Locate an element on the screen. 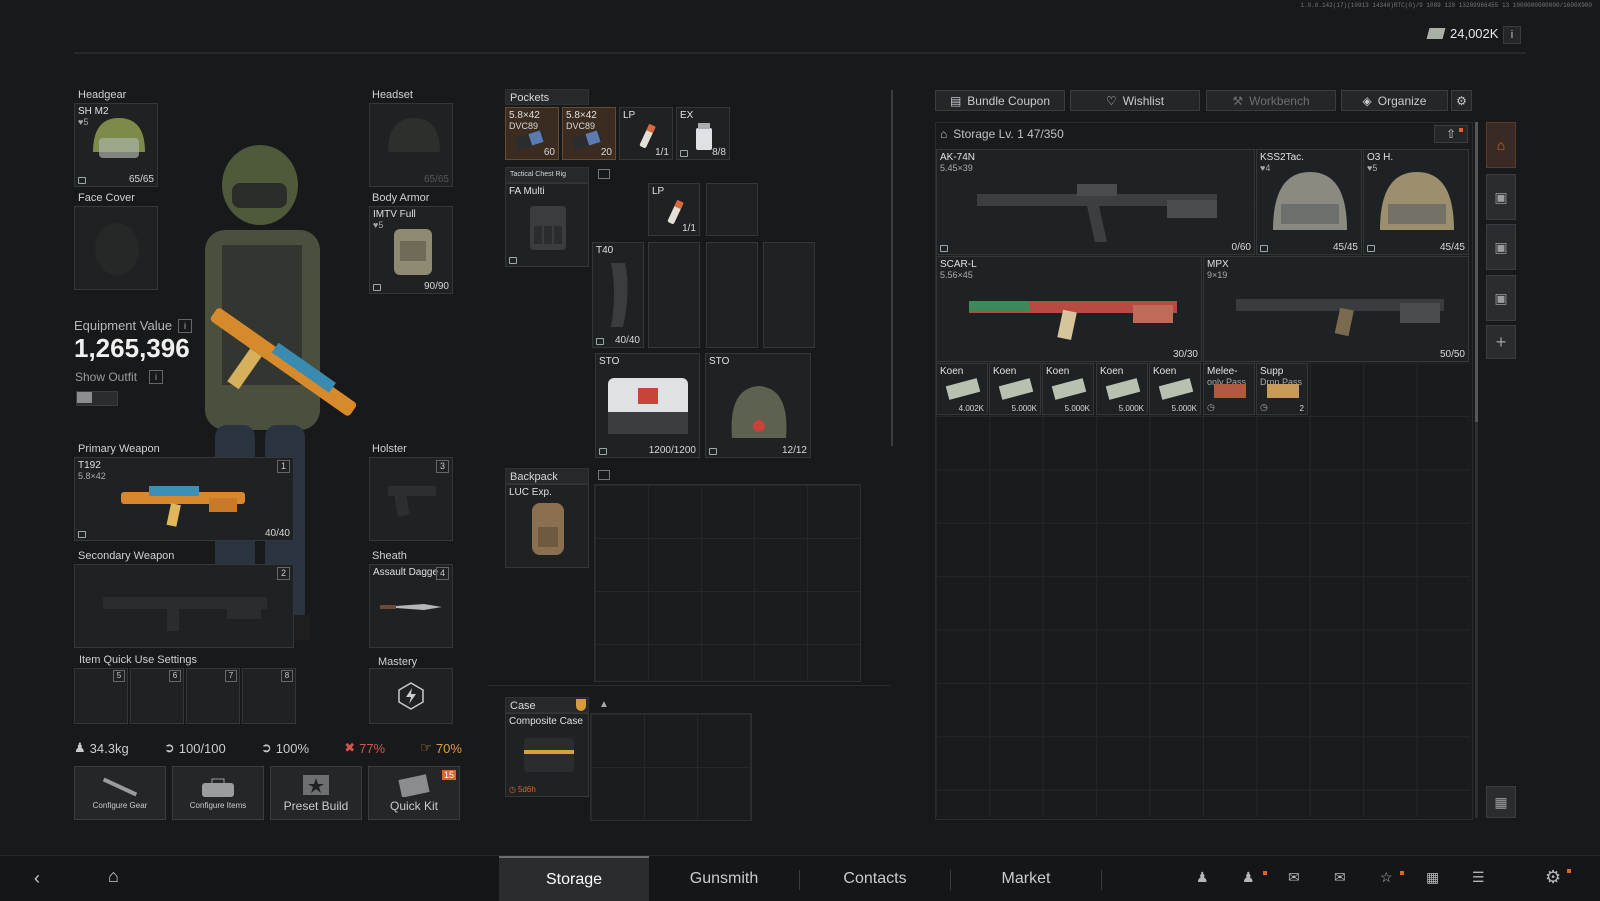  backpack-settings-icon is located at coordinates (604, 475).